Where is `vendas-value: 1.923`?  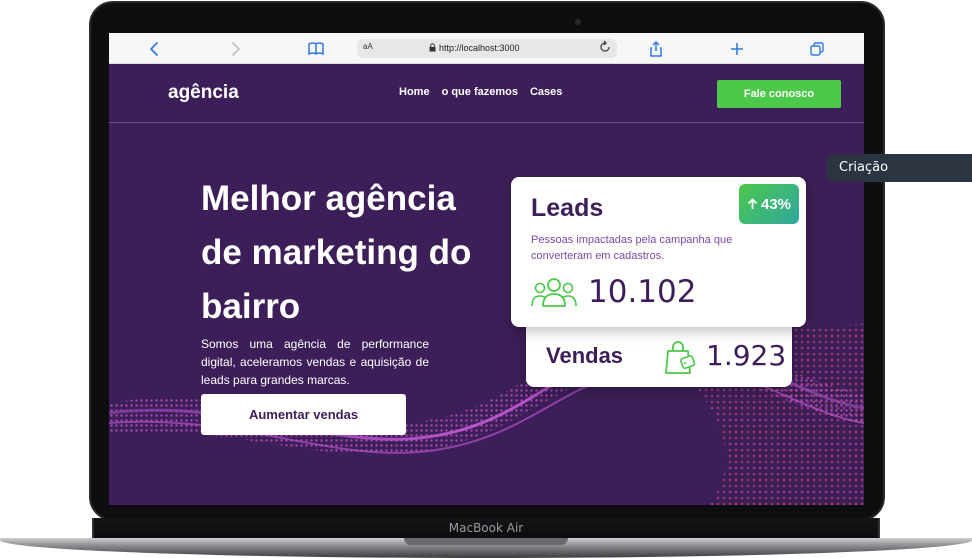 vendas-value: 1.923 is located at coordinates (746, 355).